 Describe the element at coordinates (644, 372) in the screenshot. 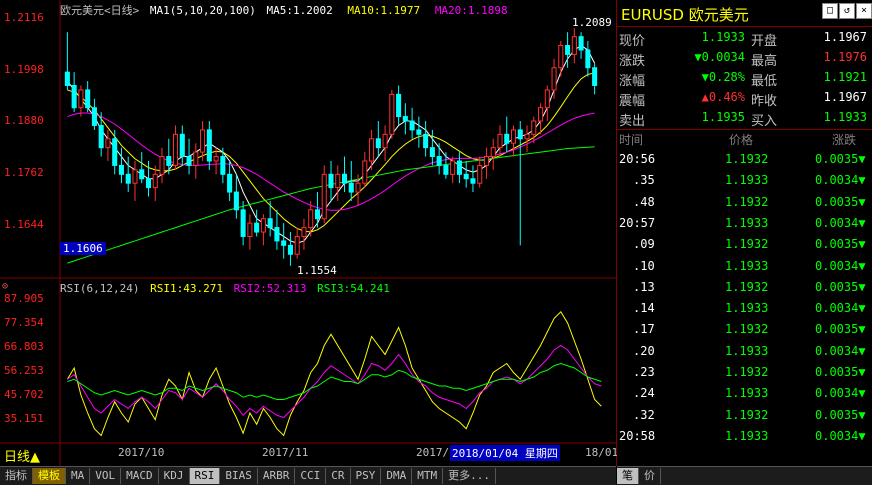

I see `tick-time: .23` at that location.